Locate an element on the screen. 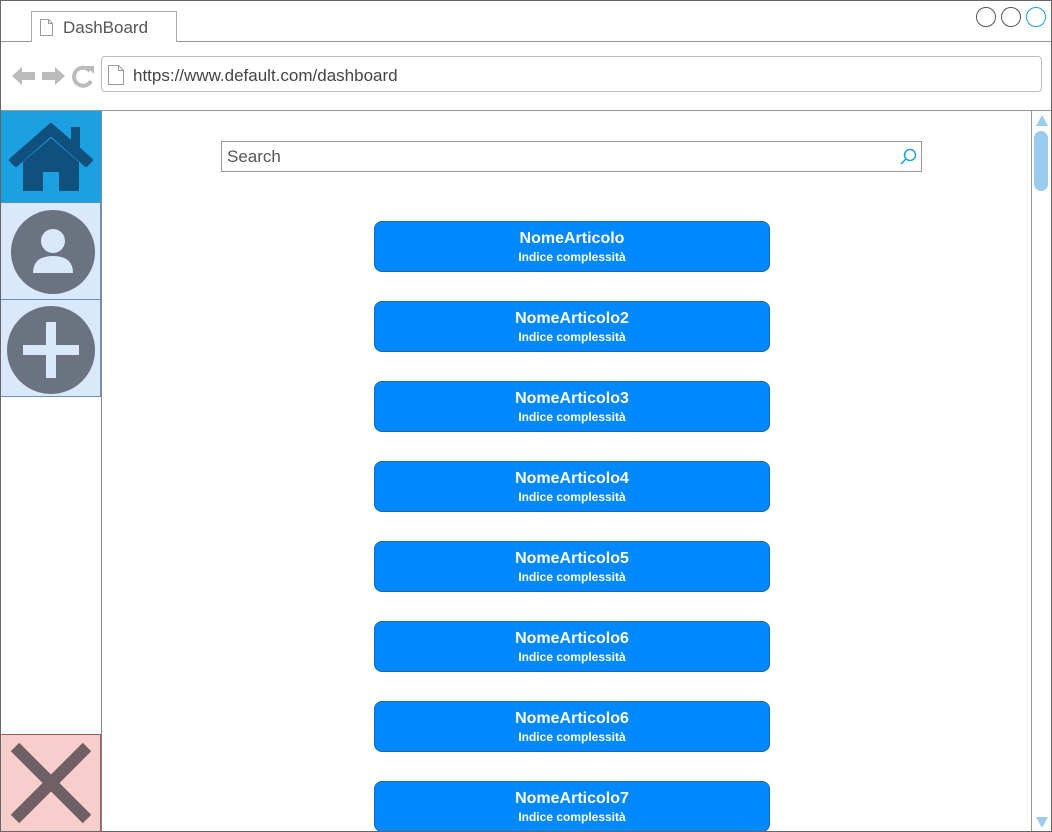  url-bar: https://www.default.com/dashboard is located at coordinates (571, 74).